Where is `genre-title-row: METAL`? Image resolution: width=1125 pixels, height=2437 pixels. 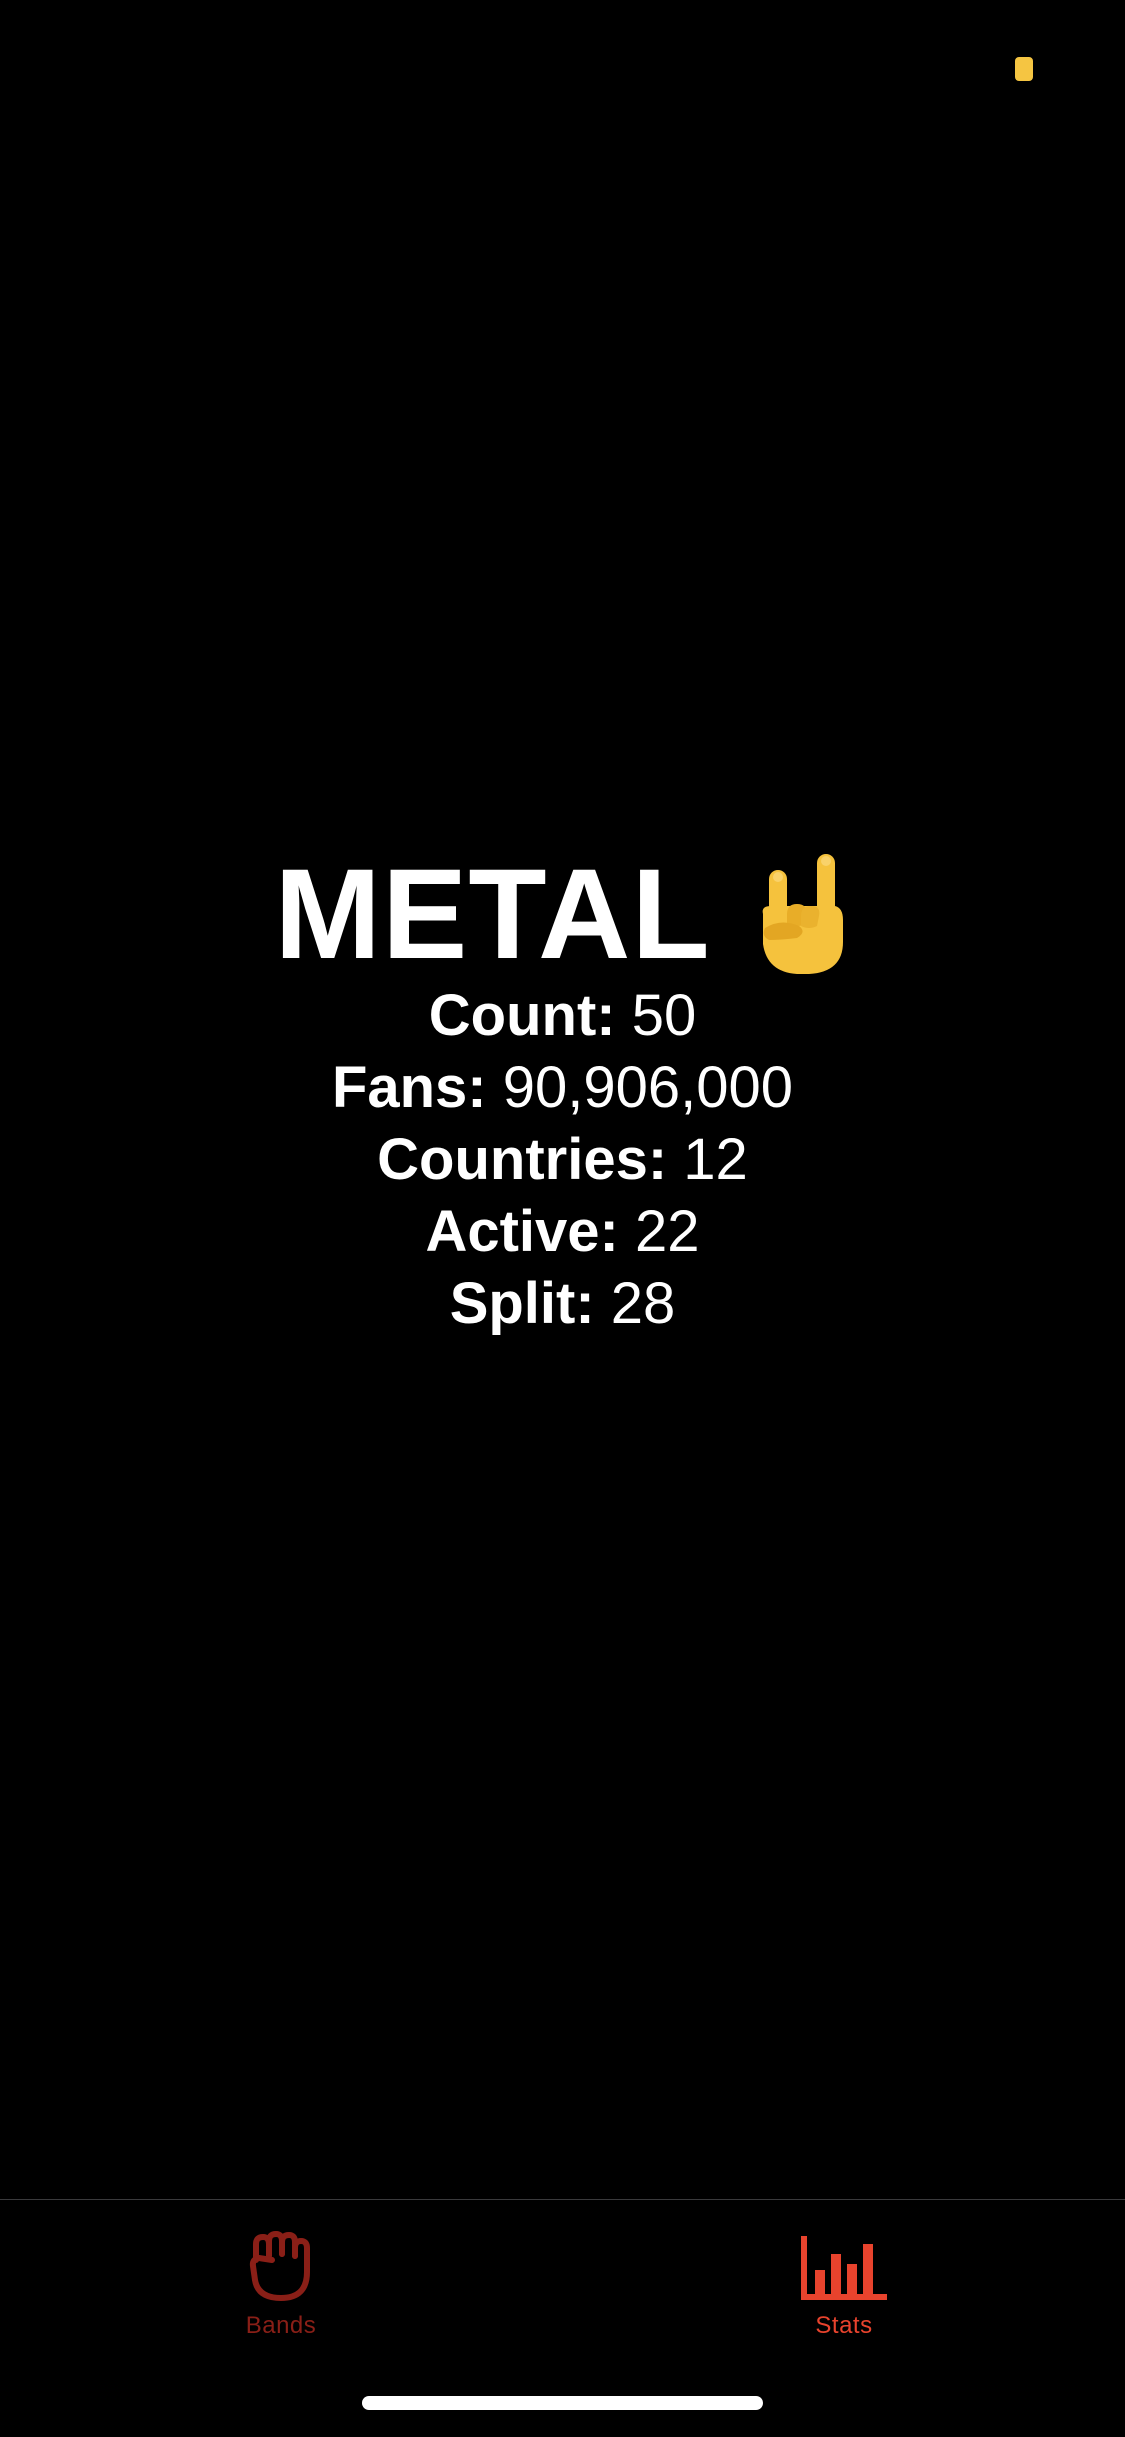
genre-title-row: METAL is located at coordinates (562, 915).